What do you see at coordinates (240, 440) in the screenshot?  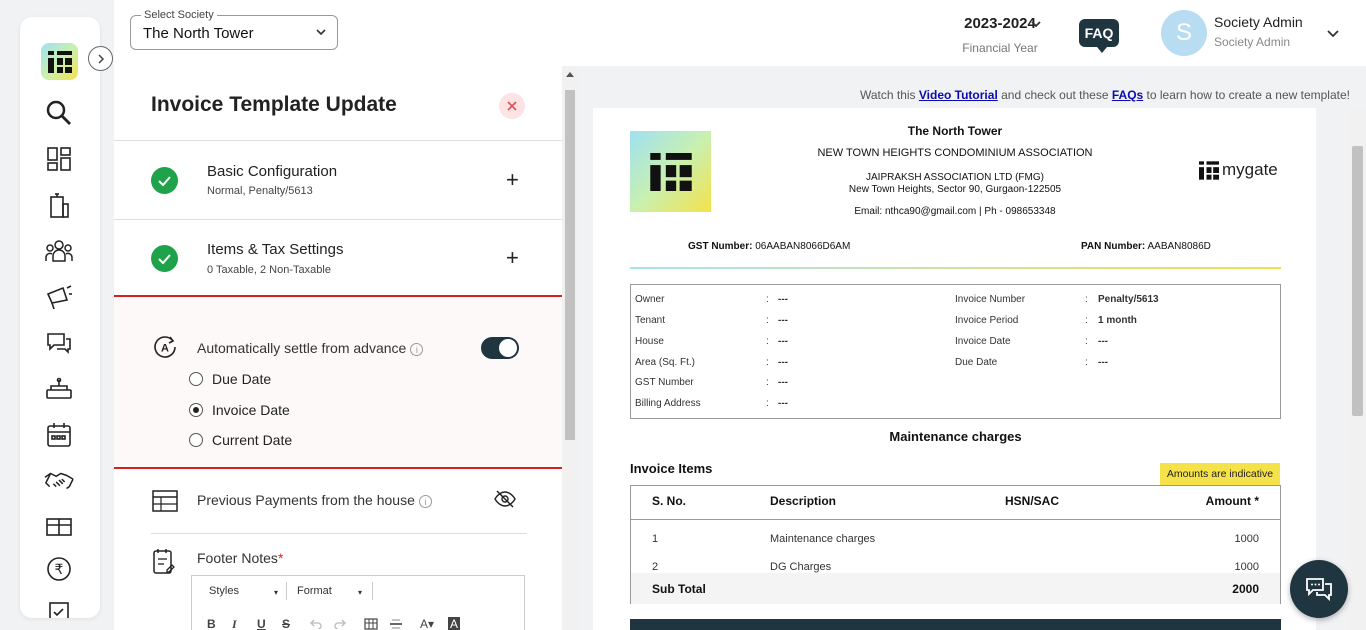 I see `radio-current-date: Current Date` at bounding box center [240, 440].